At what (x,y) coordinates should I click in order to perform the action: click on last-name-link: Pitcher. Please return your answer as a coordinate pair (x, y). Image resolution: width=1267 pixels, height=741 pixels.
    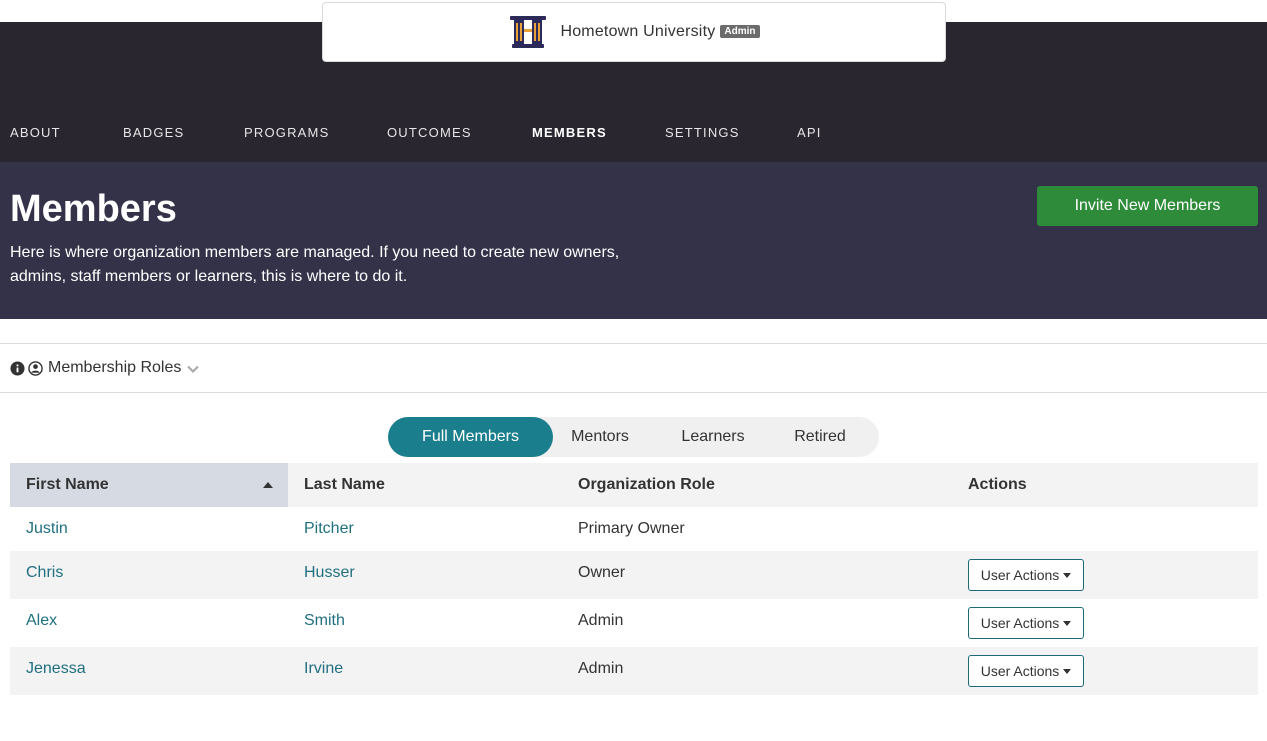
    Looking at the image, I should click on (329, 529).